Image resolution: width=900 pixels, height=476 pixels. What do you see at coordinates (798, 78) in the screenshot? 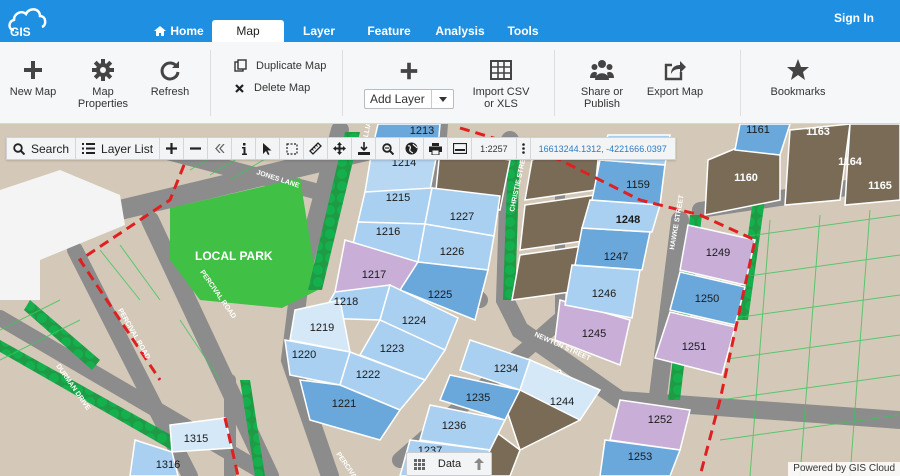
I see `bookmarks-button: Bookmarks` at bounding box center [798, 78].